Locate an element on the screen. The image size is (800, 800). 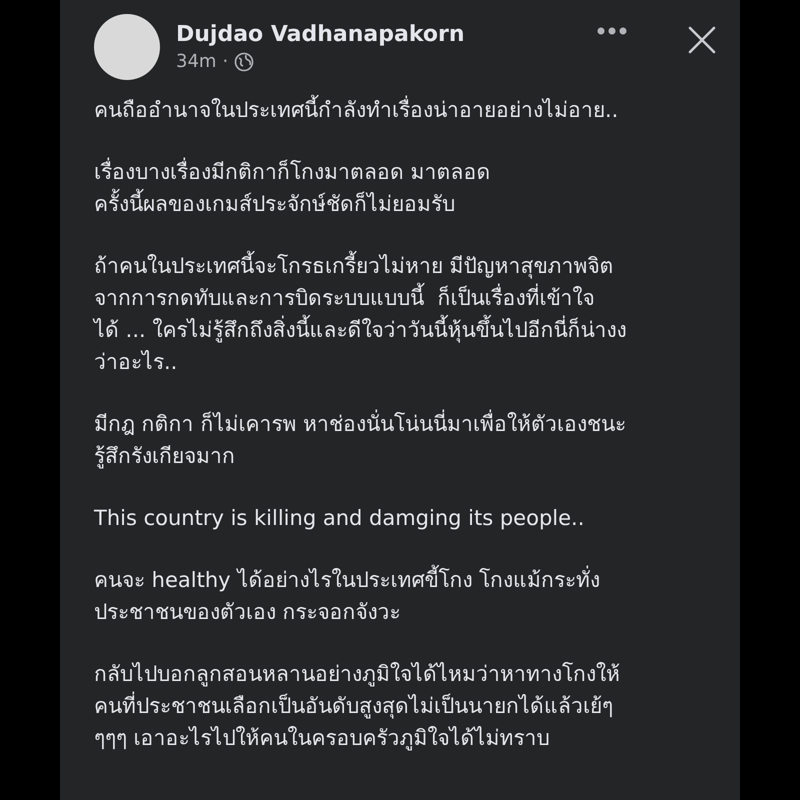
post-time: 34m is located at coordinates (196, 61).